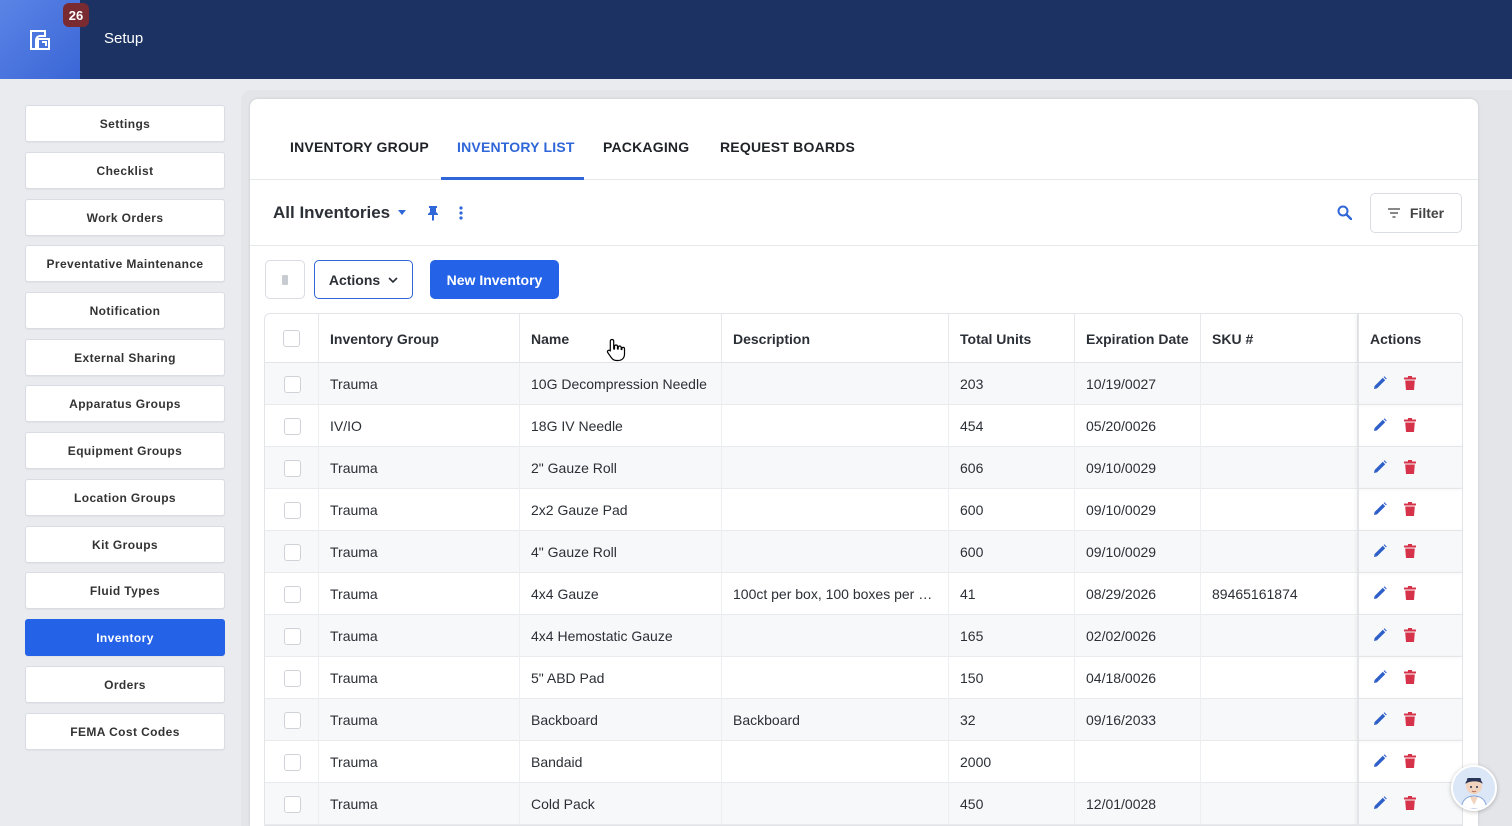 The height and width of the screenshot is (826, 1512). What do you see at coordinates (1279, 338) in the screenshot?
I see `column-header-sku: SKU #` at bounding box center [1279, 338].